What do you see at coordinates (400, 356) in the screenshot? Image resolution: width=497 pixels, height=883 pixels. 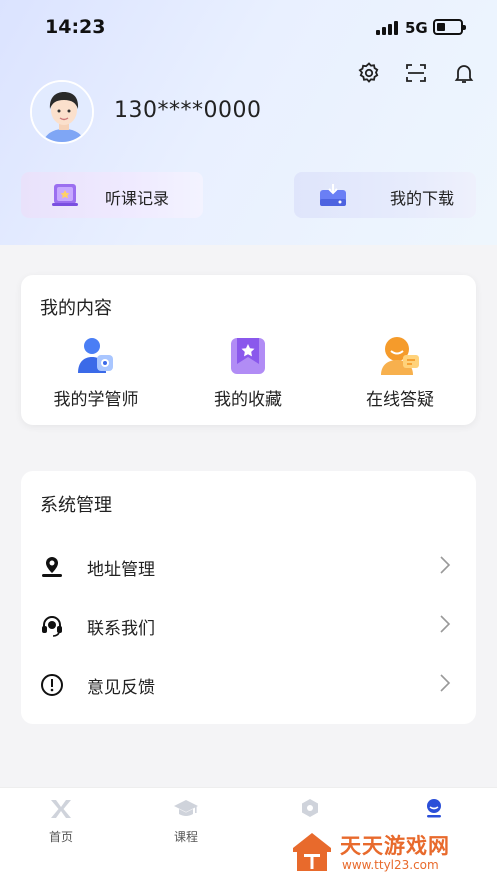 I see `chat-person-icon` at bounding box center [400, 356].